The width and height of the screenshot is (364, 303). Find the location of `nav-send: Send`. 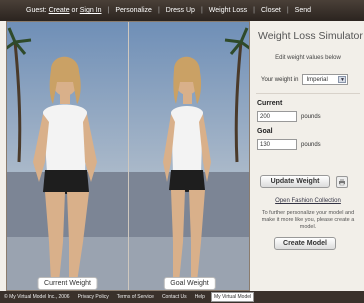

nav-send: Send is located at coordinates (303, 10).